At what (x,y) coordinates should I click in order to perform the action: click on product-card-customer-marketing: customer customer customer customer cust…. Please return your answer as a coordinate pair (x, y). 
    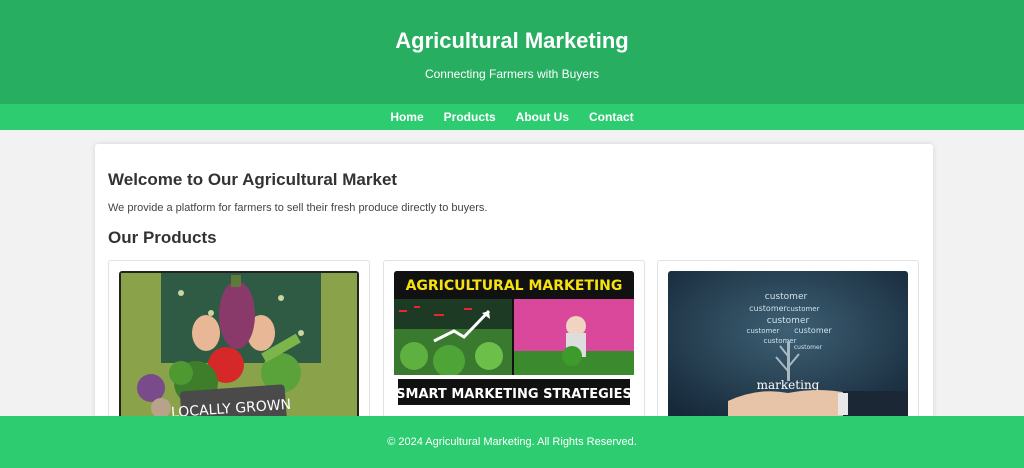
    Looking at the image, I should click on (788, 345).